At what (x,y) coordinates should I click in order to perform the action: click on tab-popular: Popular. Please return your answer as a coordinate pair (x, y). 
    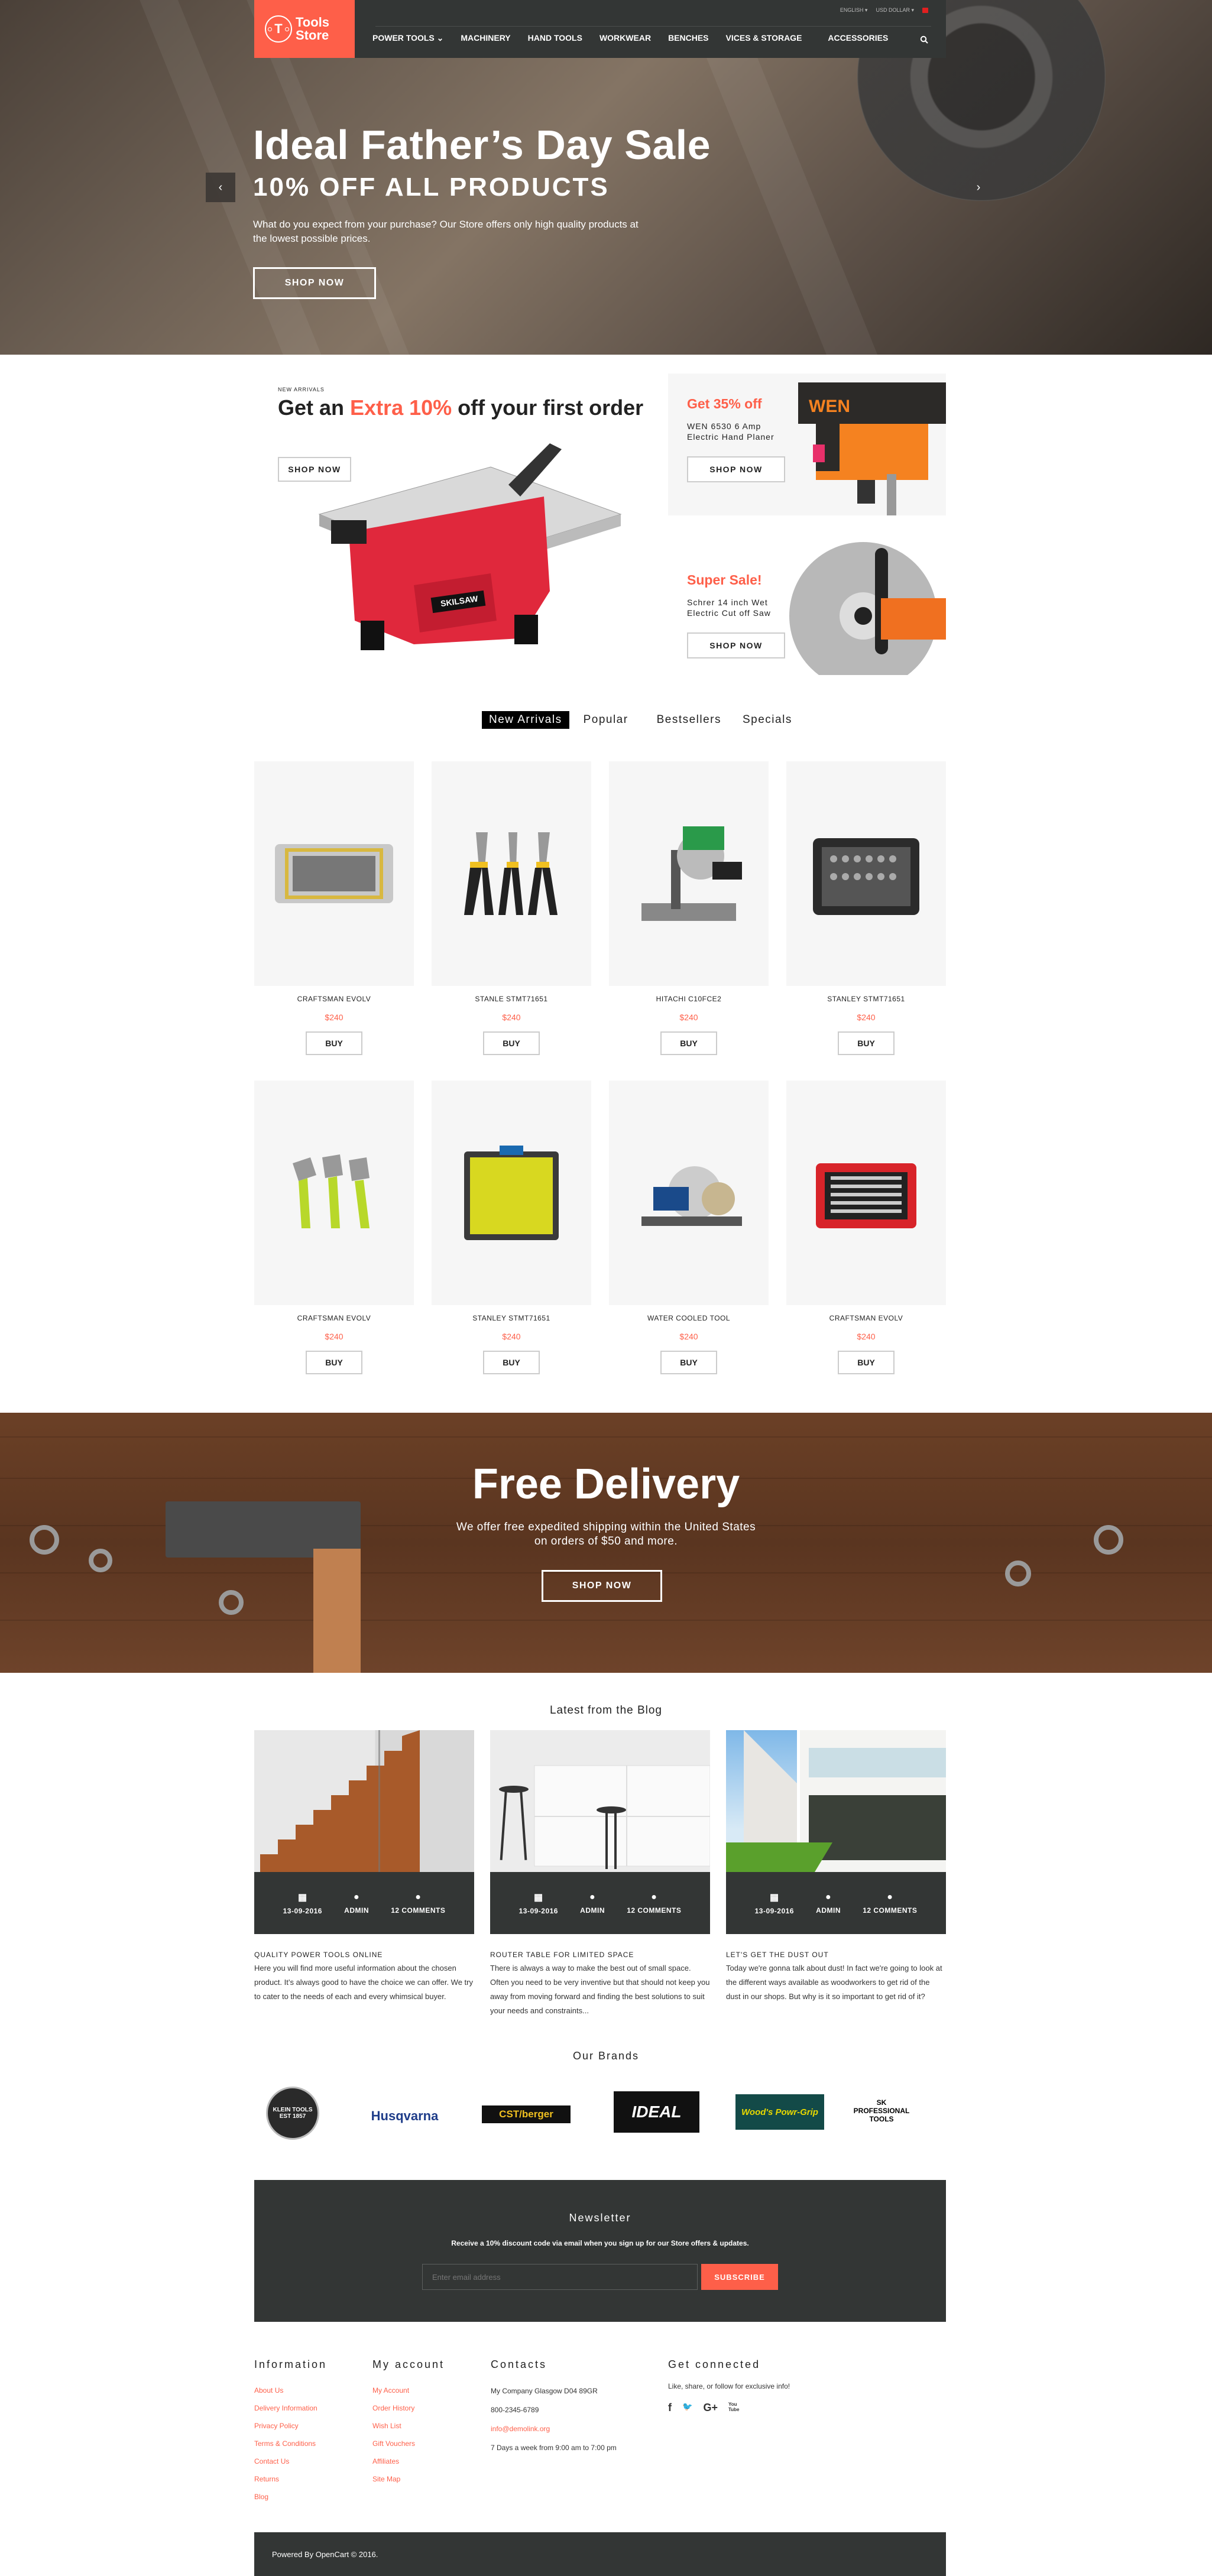
    Looking at the image, I should click on (606, 720).